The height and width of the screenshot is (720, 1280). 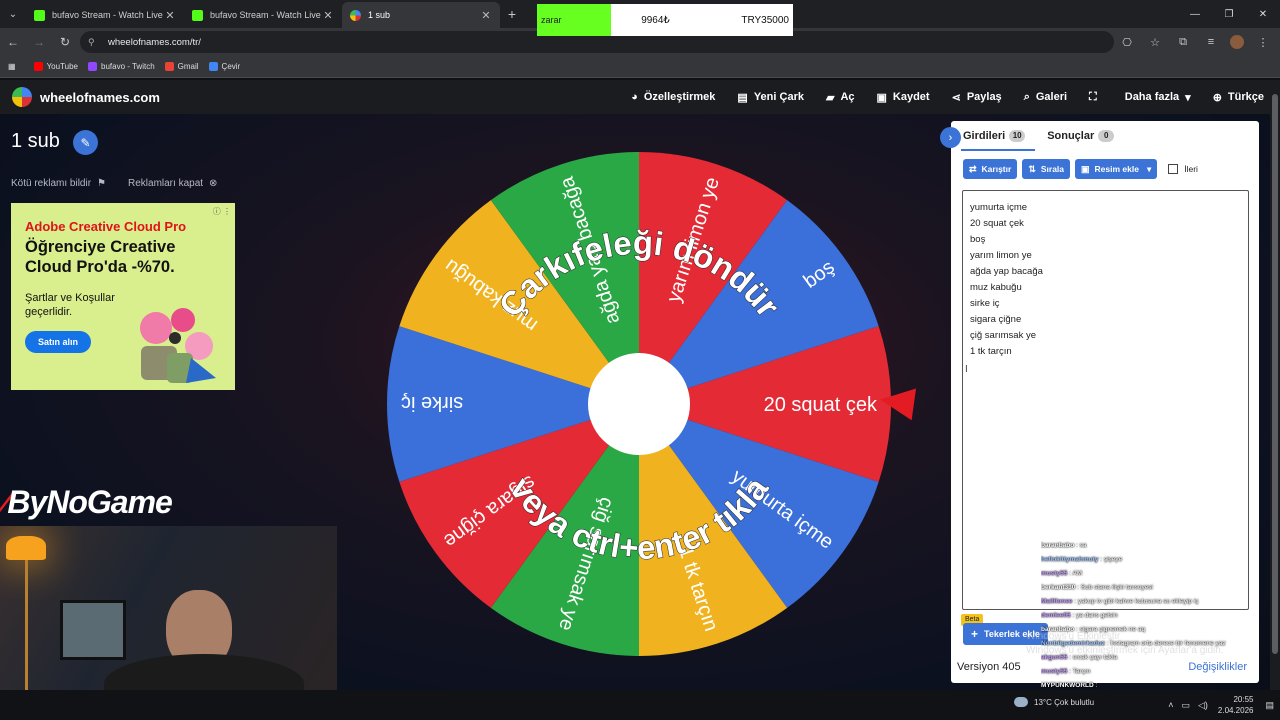 What do you see at coordinates (1046, 169) in the screenshot?
I see `sort-button: ⇅ Sırala` at bounding box center [1046, 169].